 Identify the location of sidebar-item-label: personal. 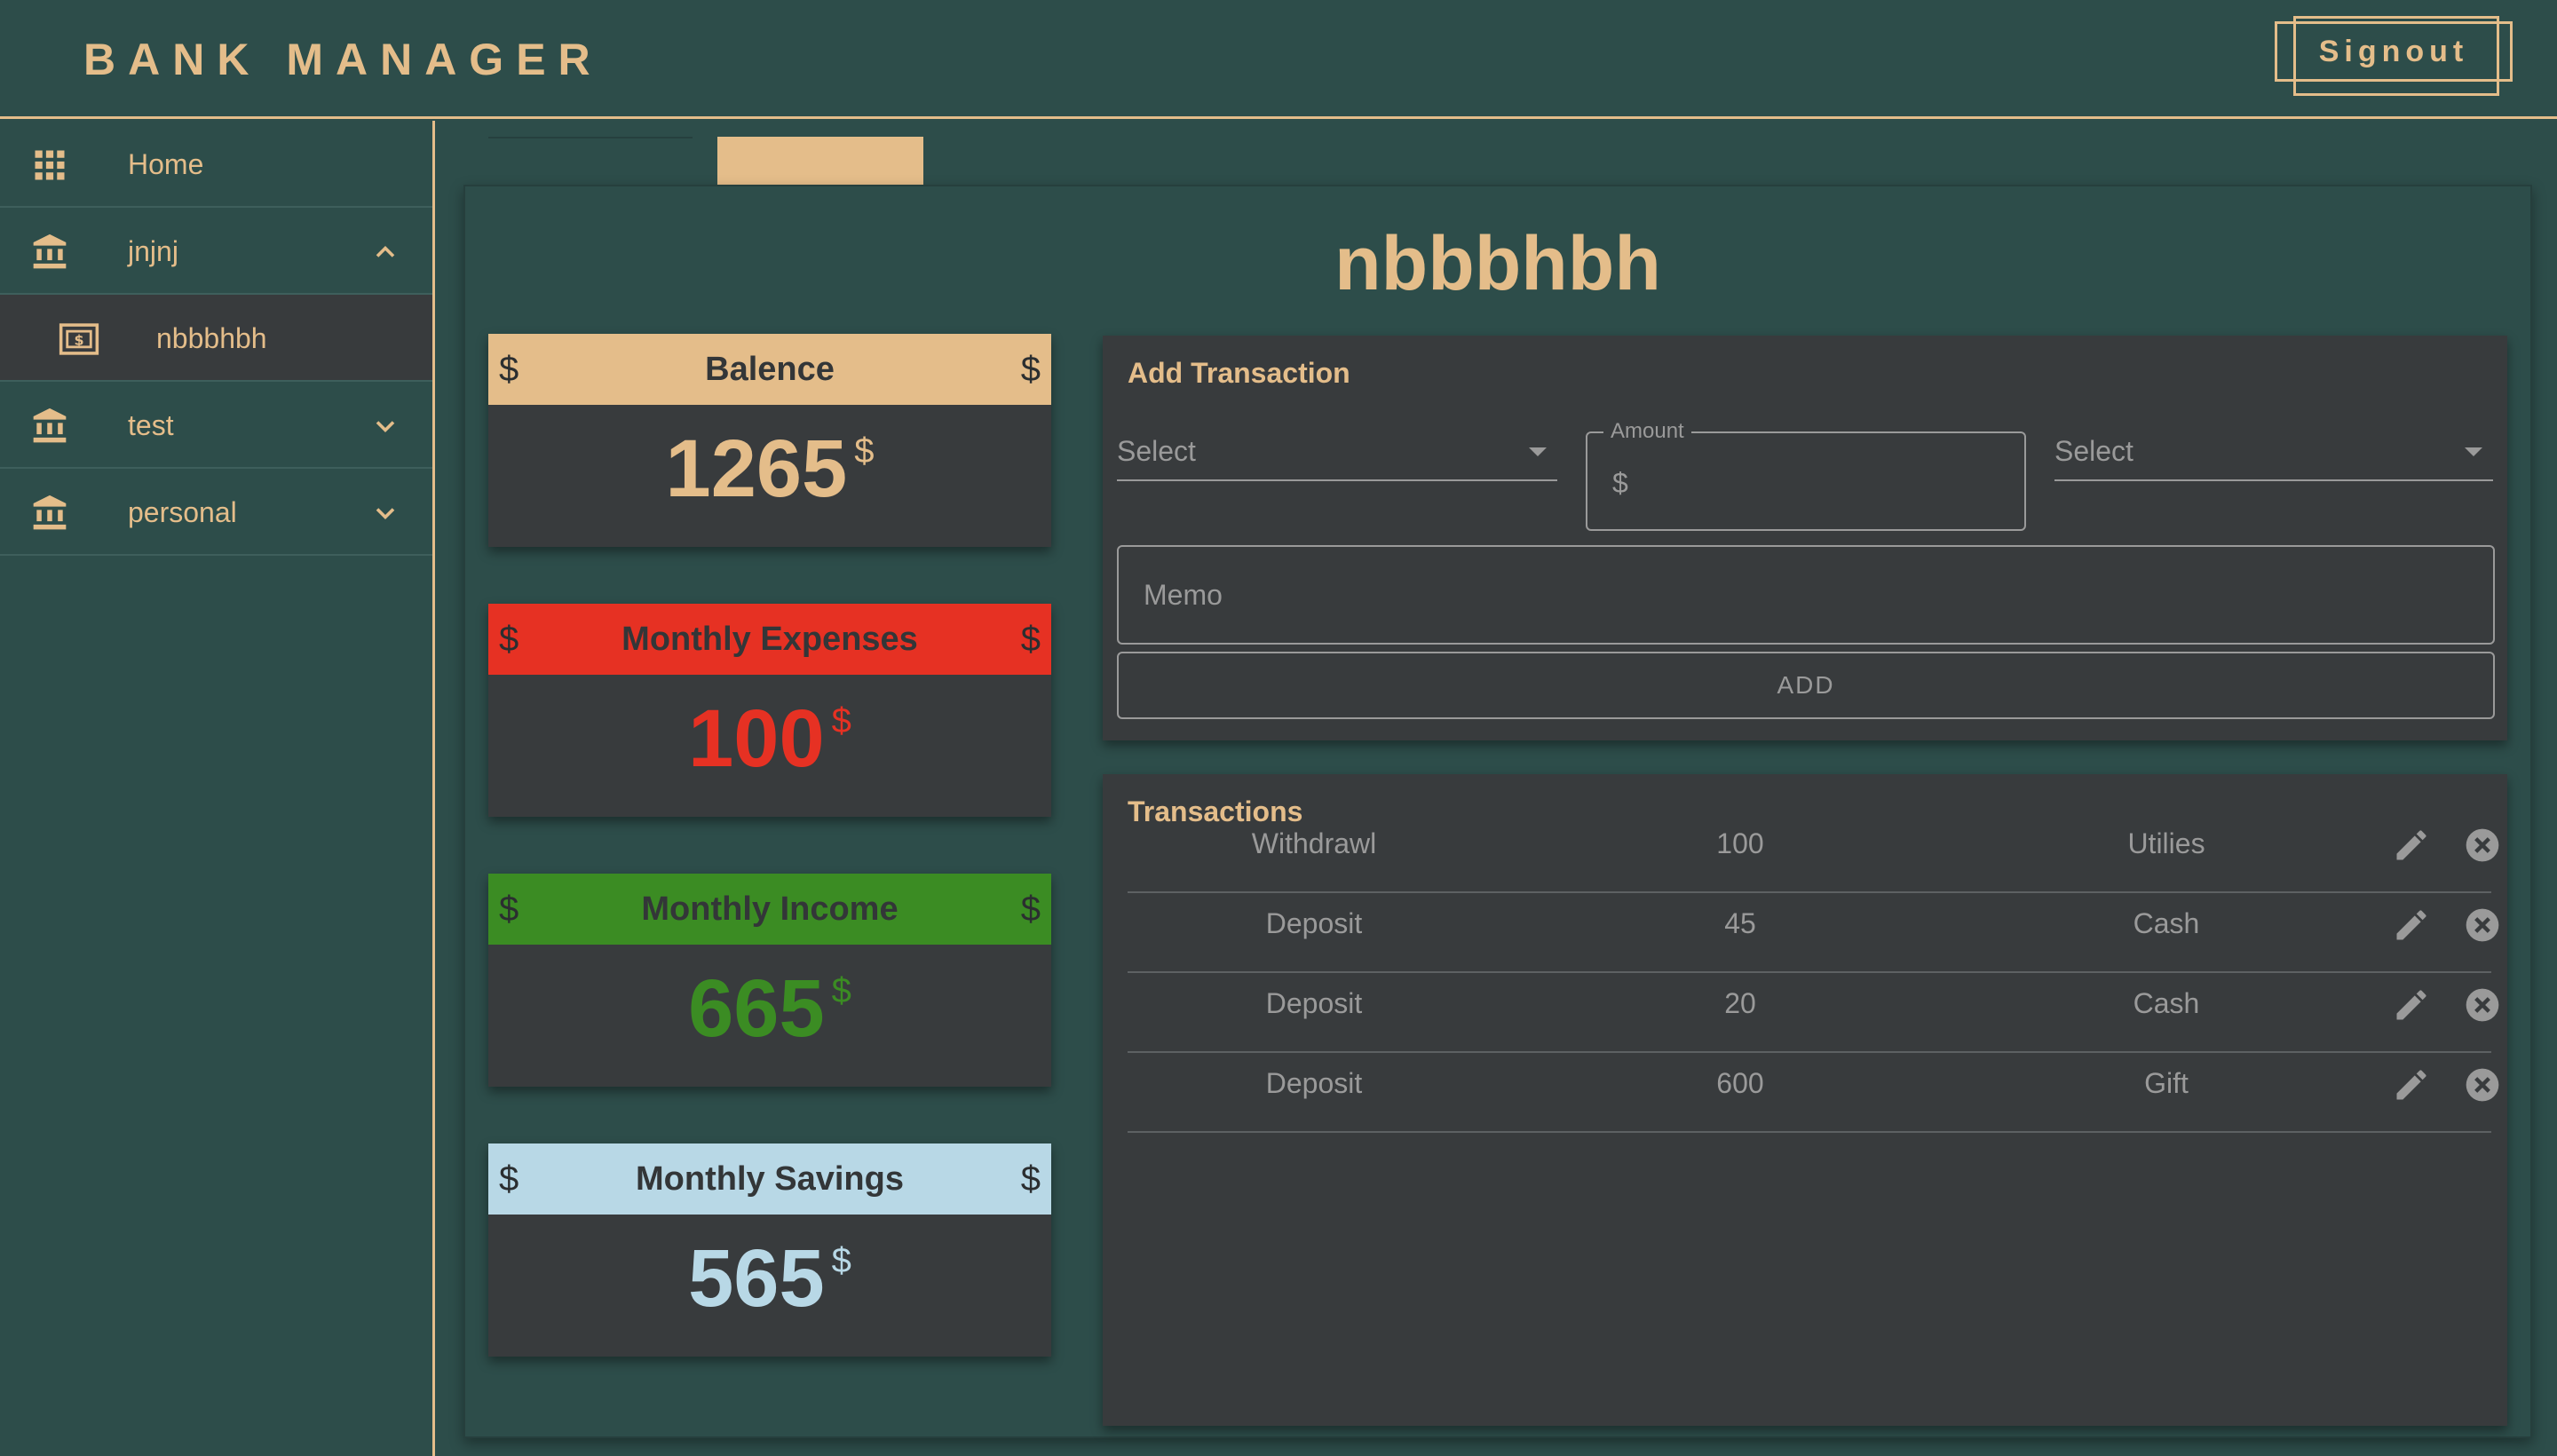
(182, 512).